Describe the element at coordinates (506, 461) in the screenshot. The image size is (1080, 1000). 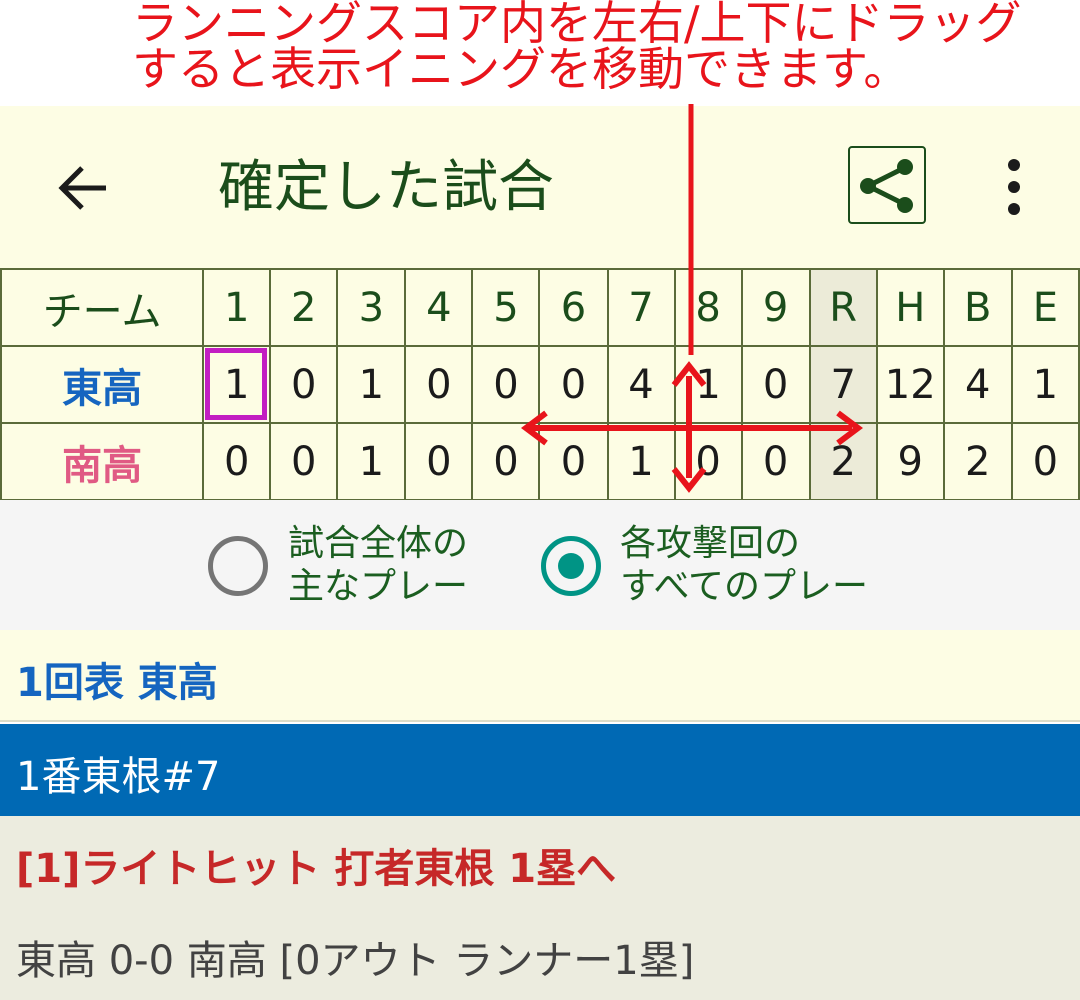
I see `score-cell-south-5: 0` at that location.